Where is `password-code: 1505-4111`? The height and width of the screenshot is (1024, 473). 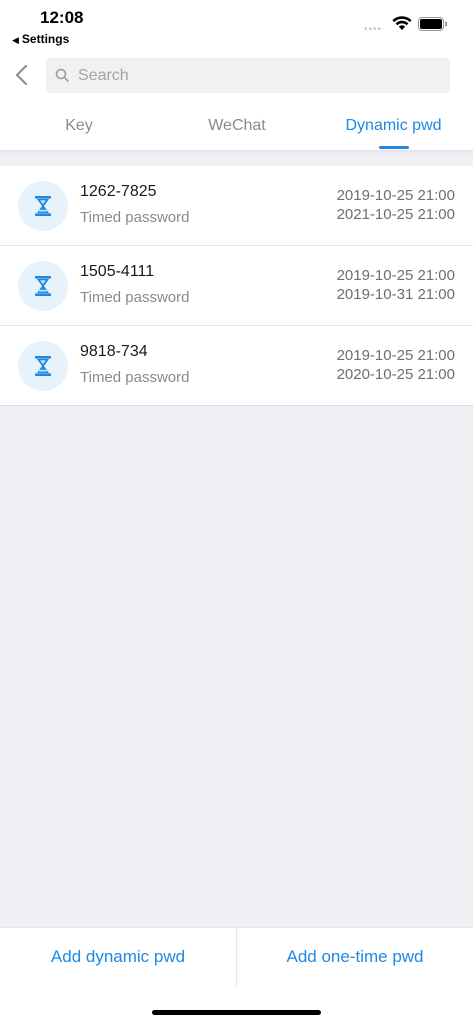
password-code: 1505-4111 is located at coordinates (117, 271).